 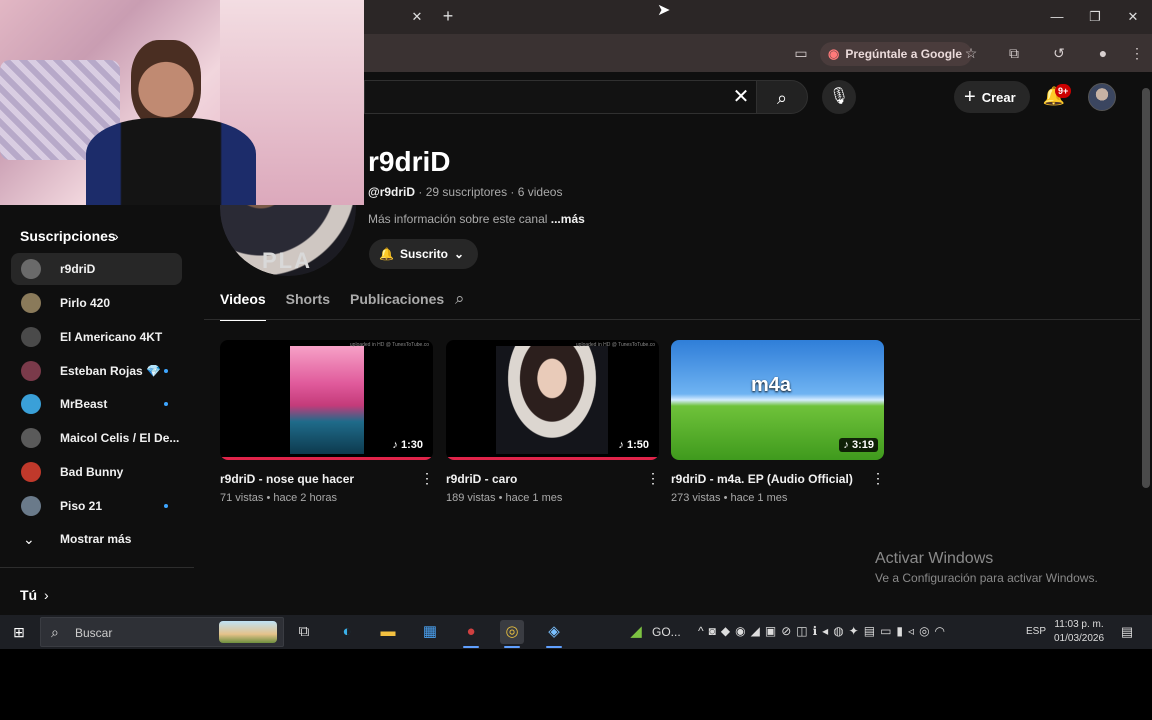 What do you see at coordinates (28, 595) in the screenshot?
I see `you-heading: Tú` at bounding box center [28, 595].